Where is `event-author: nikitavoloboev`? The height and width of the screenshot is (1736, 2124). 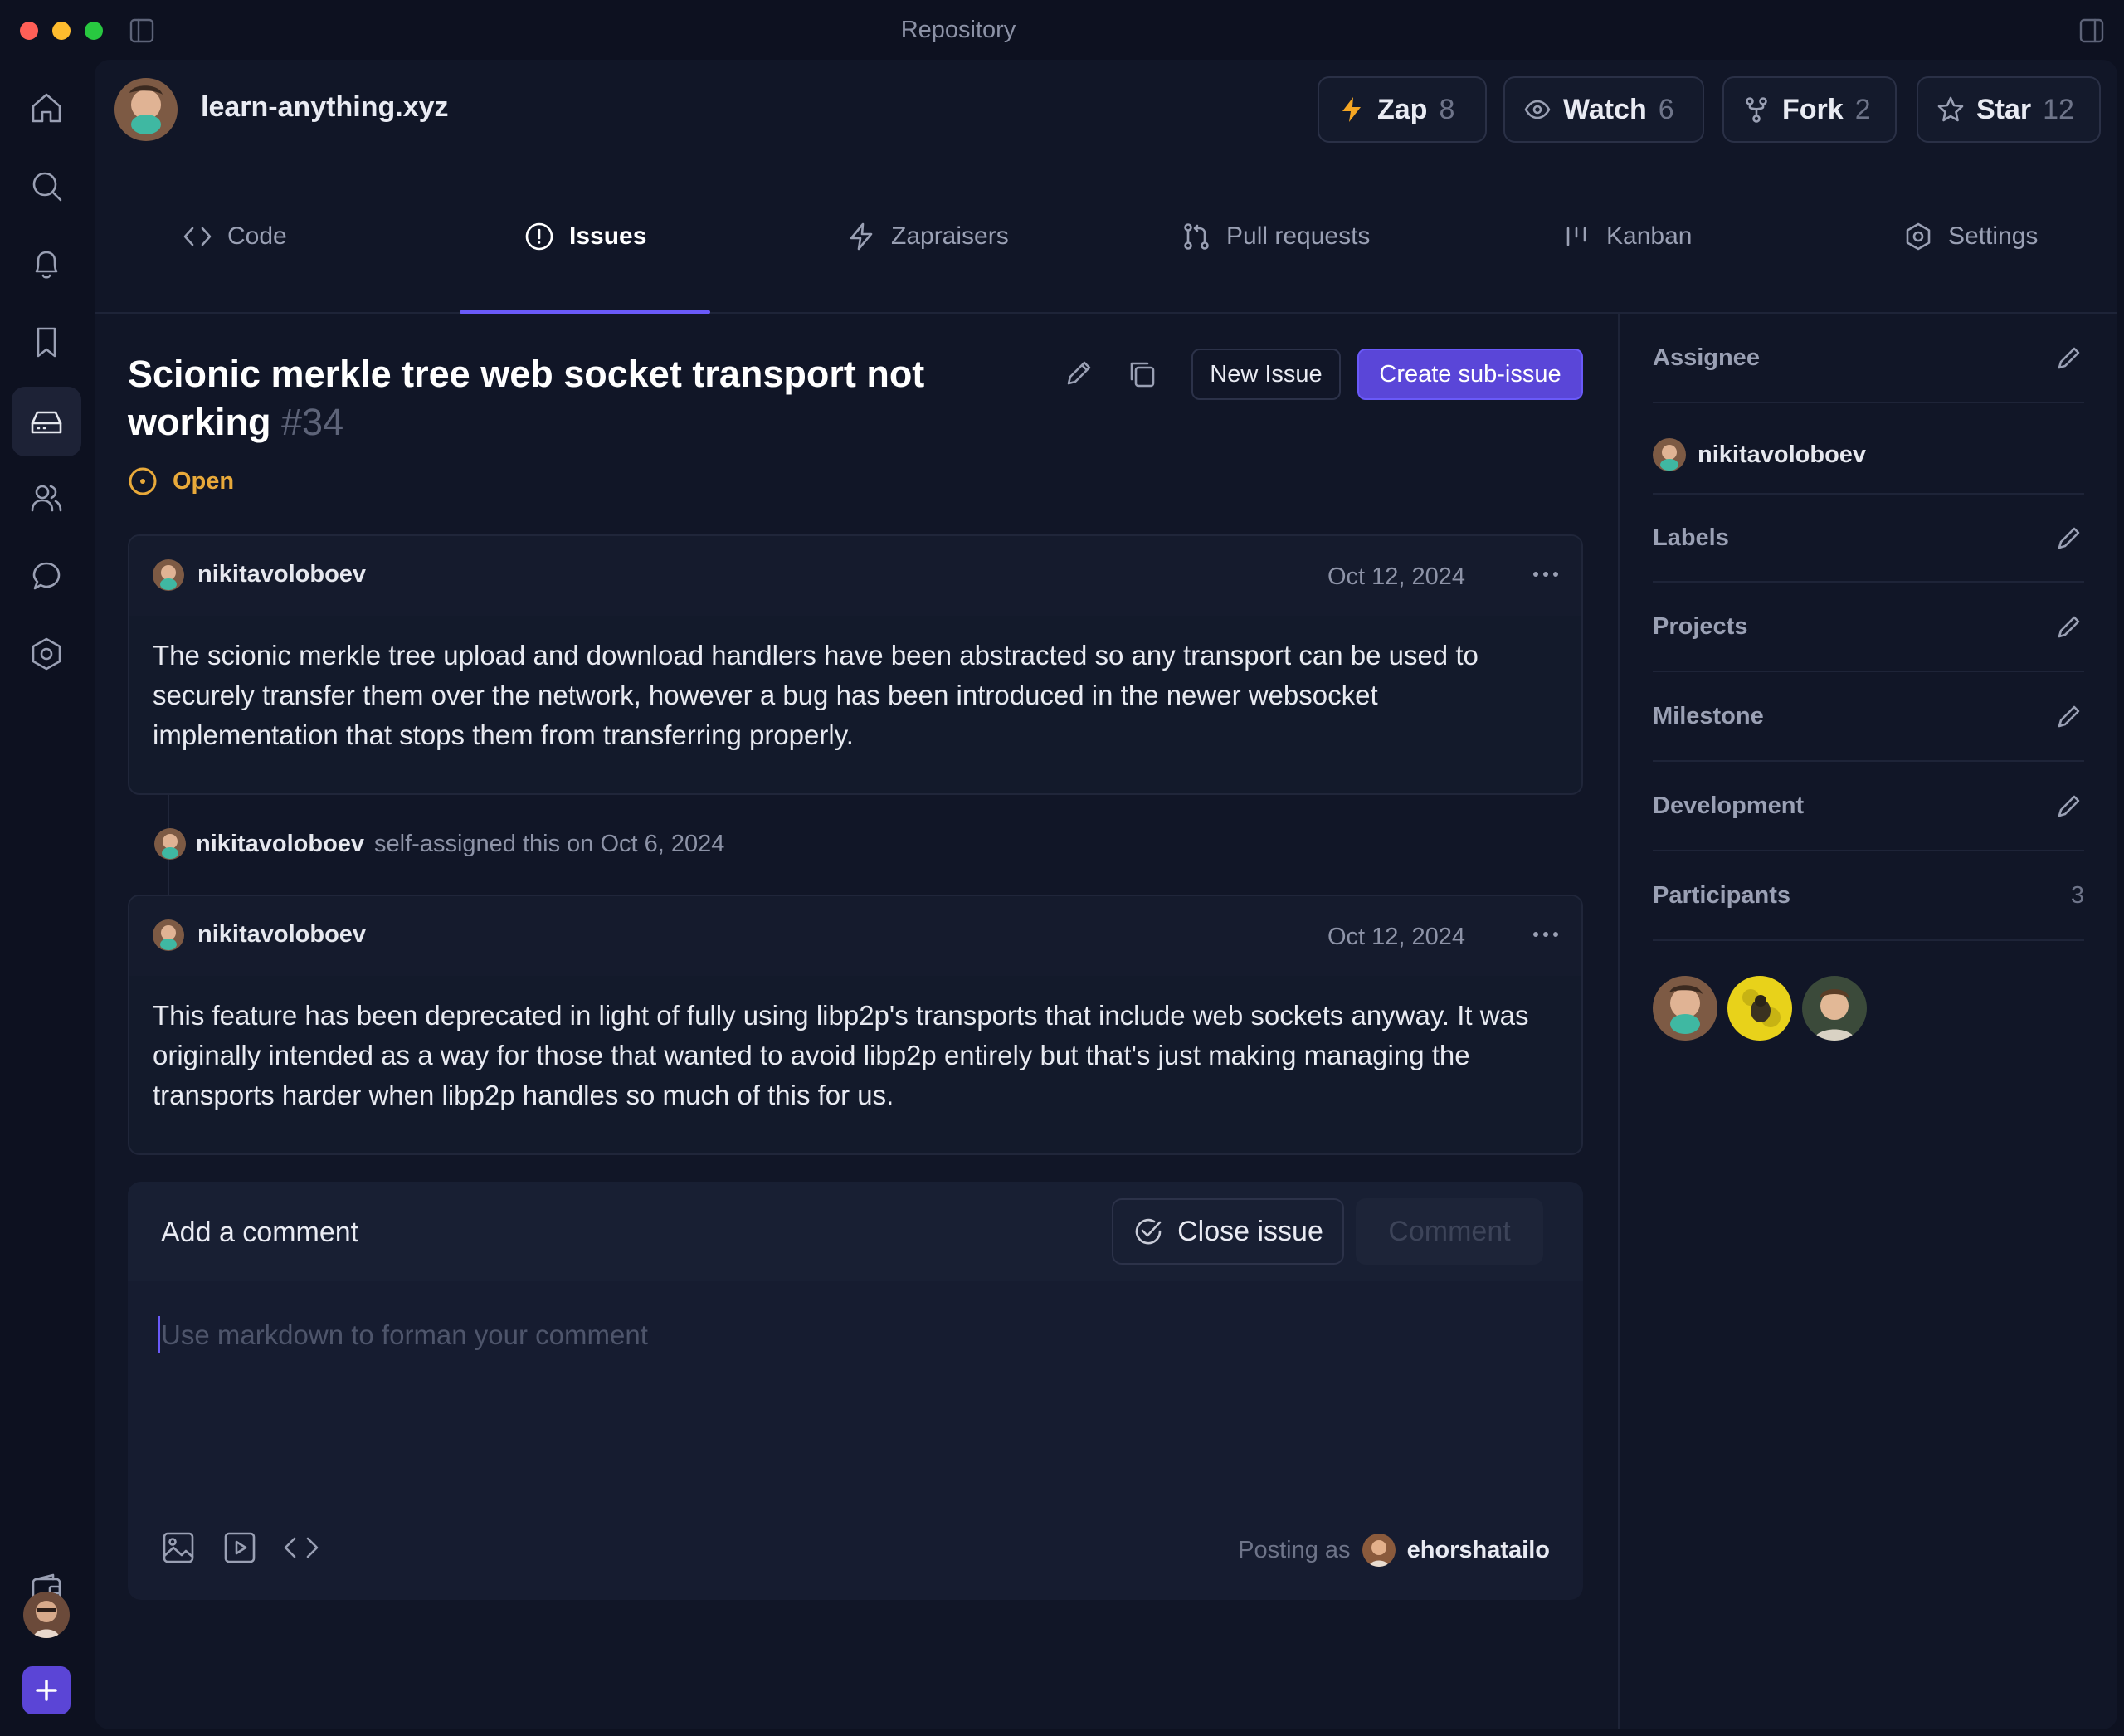
event-author: nikitavoloboev is located at coordinates (280, 844).